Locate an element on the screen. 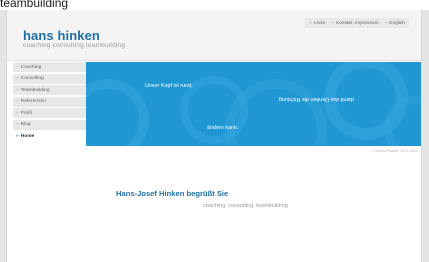 This screenshot has width=429, height=262. sidebar-item-home: » Home is located at coordinates (49, 136).